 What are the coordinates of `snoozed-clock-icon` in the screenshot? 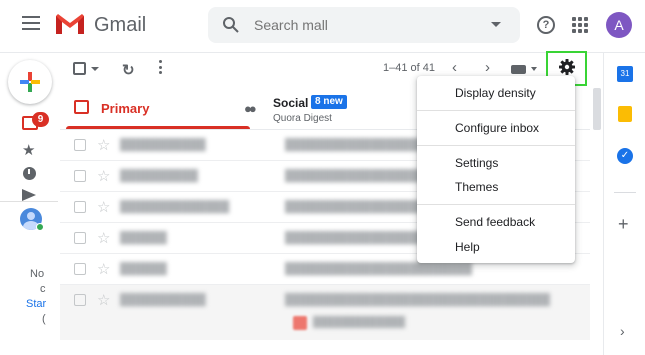 It's located at (29, 173).